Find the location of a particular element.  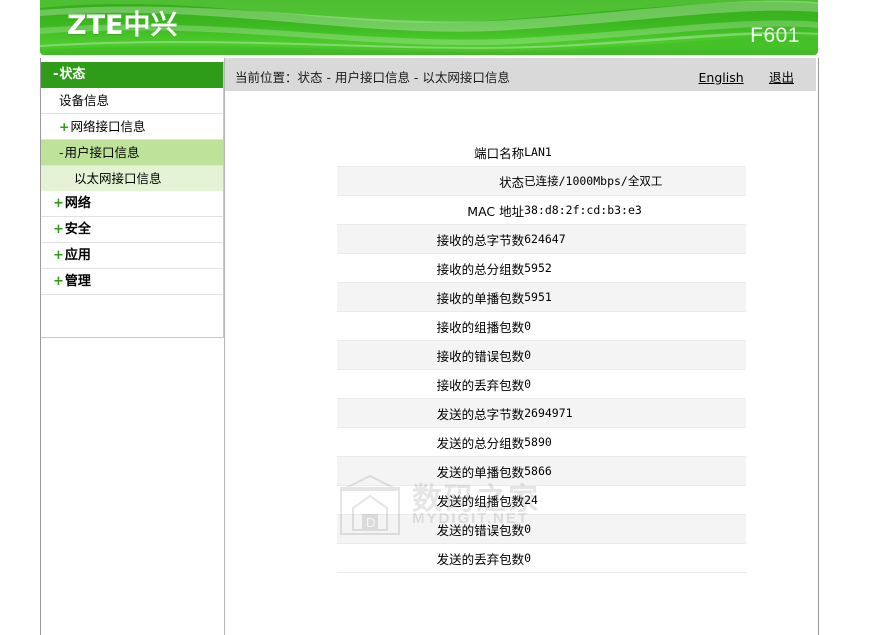

stat-value: 38:d8:2f:cd:b3:e3 is located at coordinates (635, 210).